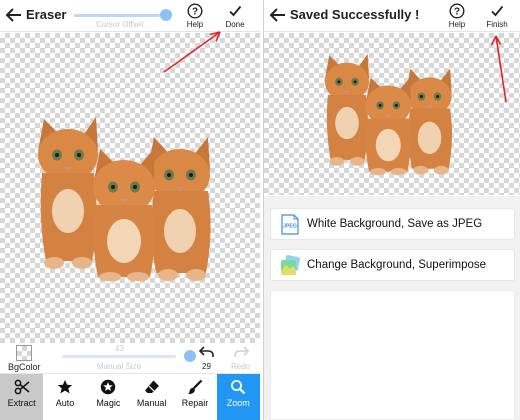 This screenshot has height=420, width=520. What do you see at coordinates (65, 403) in the screenshot?
I see `tool-auto-label: Auto` at bounding box center [65, 403].